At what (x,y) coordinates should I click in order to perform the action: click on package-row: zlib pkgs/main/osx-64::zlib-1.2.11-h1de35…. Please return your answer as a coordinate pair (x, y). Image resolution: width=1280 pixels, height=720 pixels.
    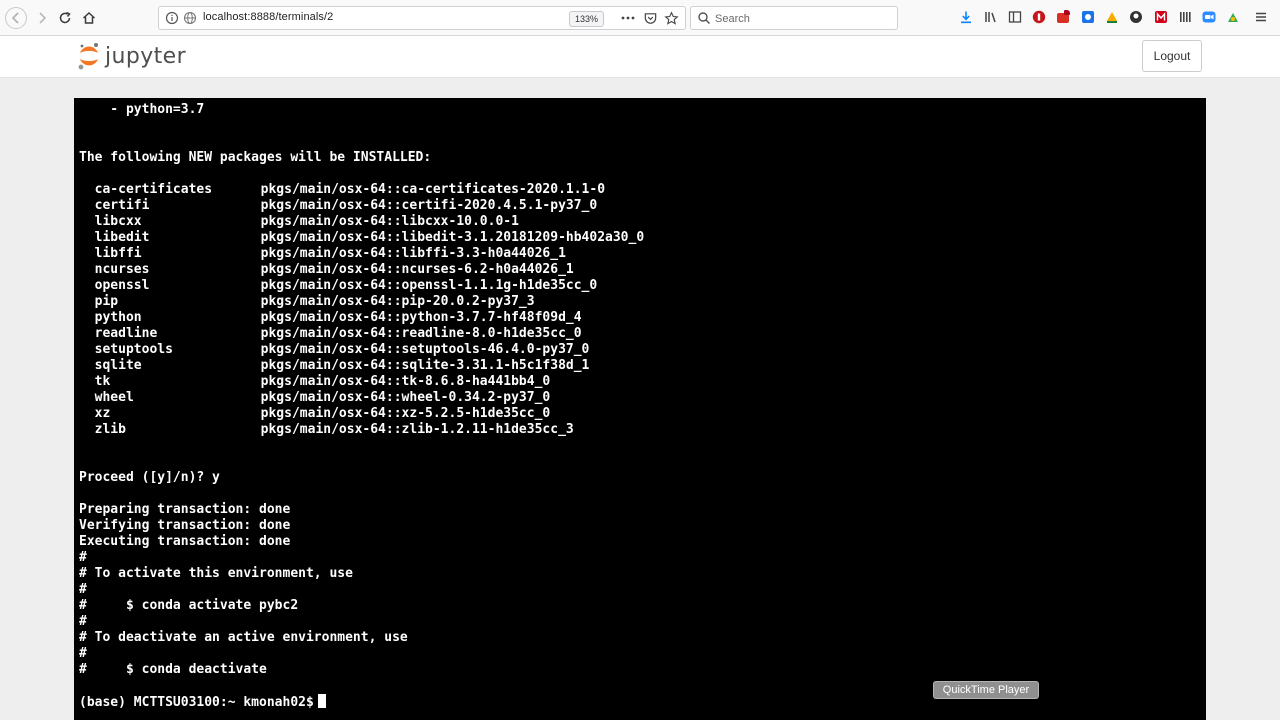
    Looking at the image, I should click on (361, 430).